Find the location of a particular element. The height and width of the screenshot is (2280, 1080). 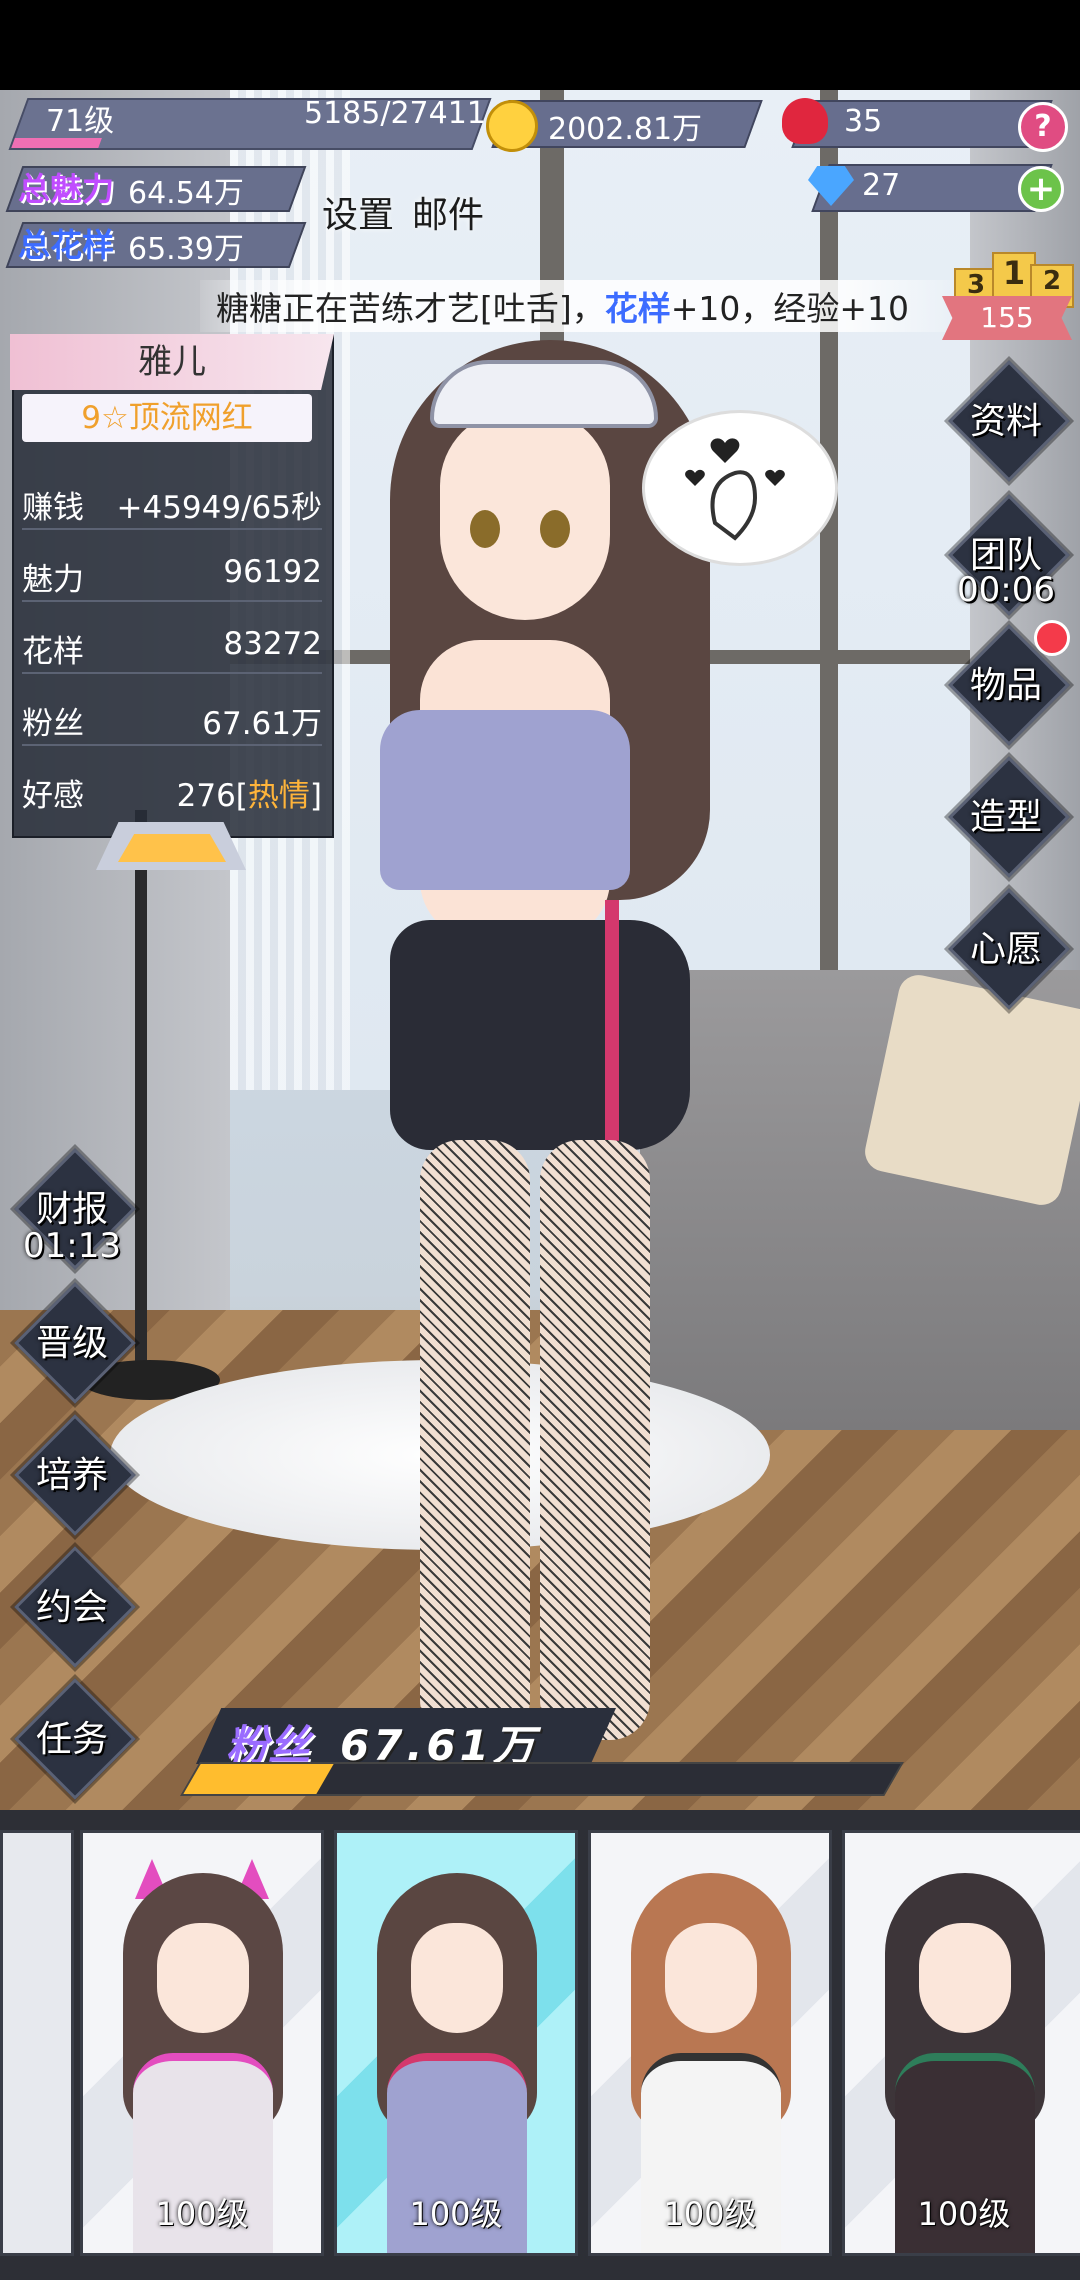

mail-button: 邮件 is located at coordinates (448, 212).